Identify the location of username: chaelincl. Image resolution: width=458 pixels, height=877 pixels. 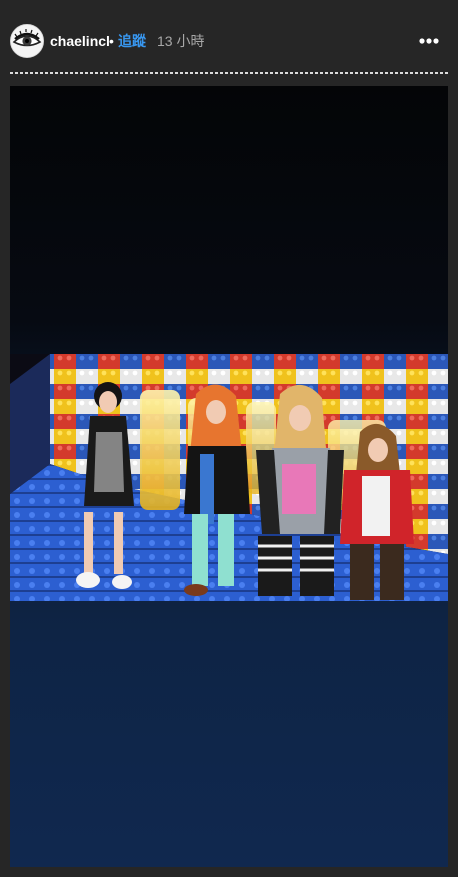
(80, 41).